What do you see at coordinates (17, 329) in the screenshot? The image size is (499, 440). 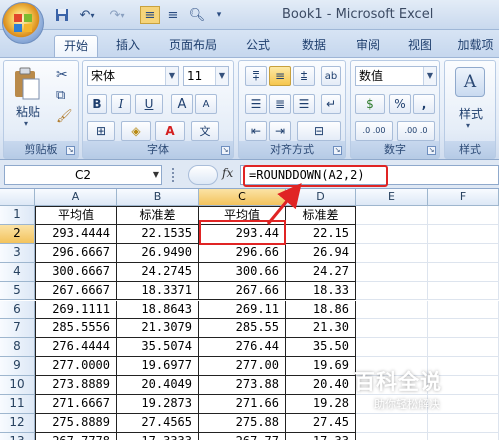 I see `row-header: 7` at bounding box center [17, 329].